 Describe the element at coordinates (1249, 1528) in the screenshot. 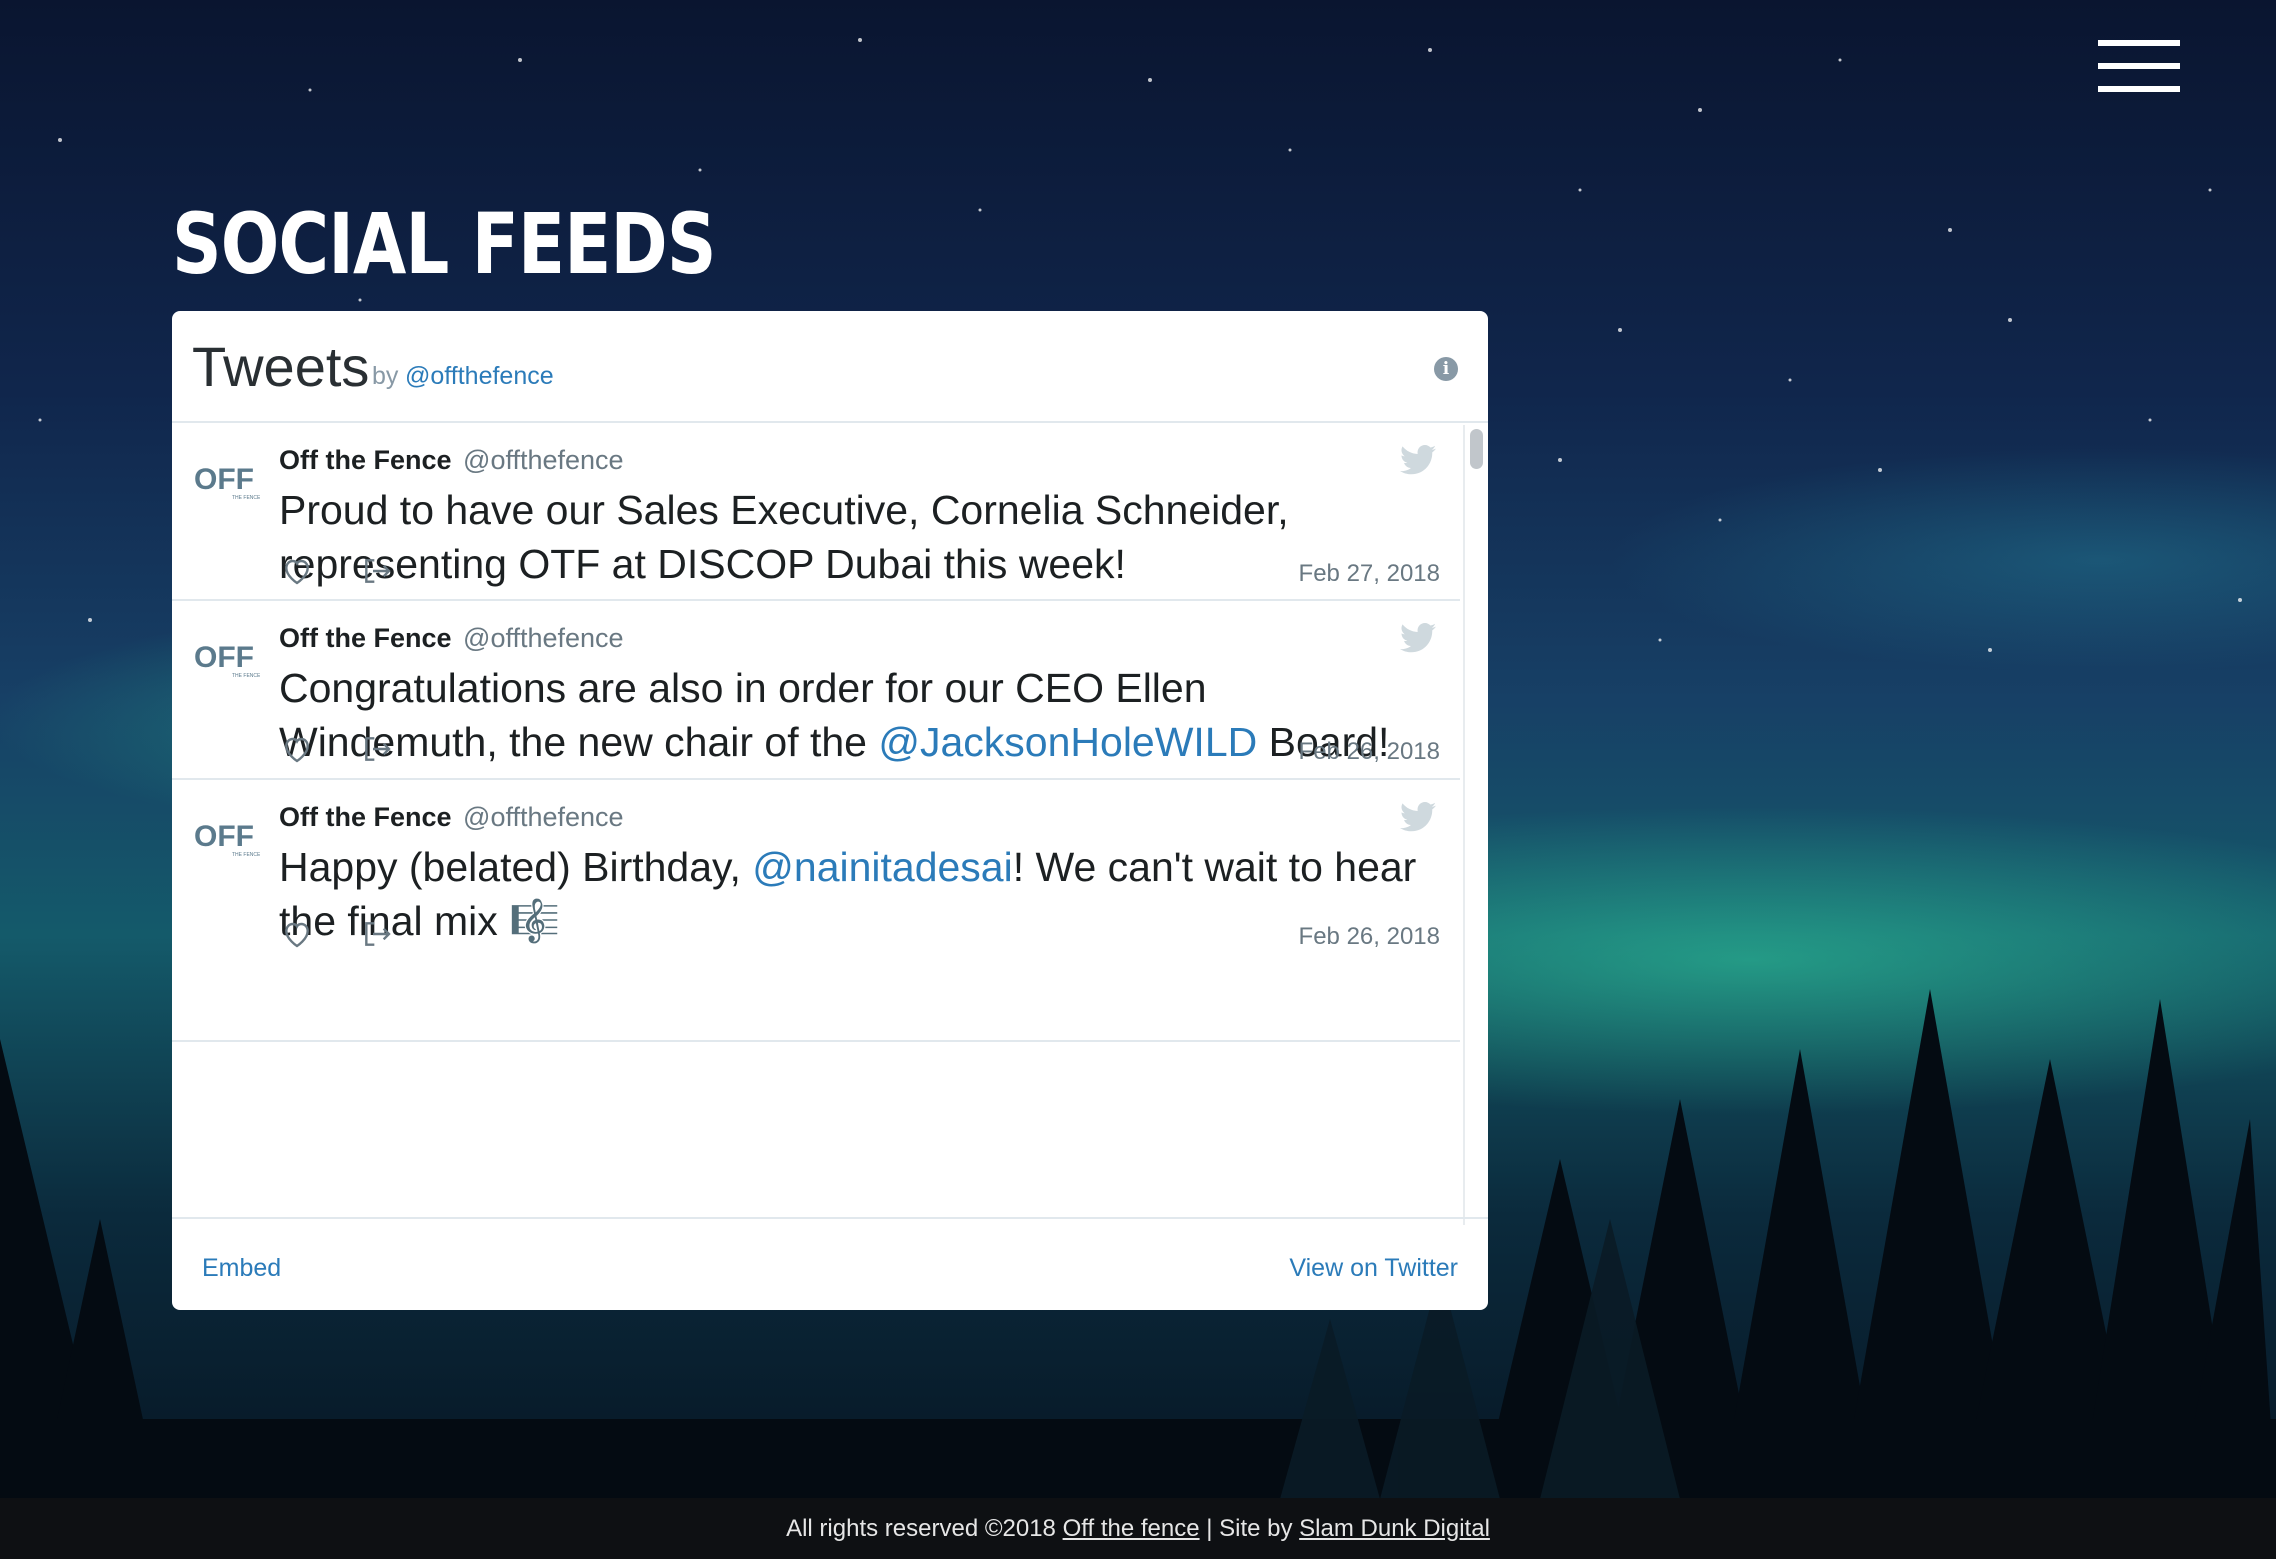

I see `footer-separator: | Site by` at that location.